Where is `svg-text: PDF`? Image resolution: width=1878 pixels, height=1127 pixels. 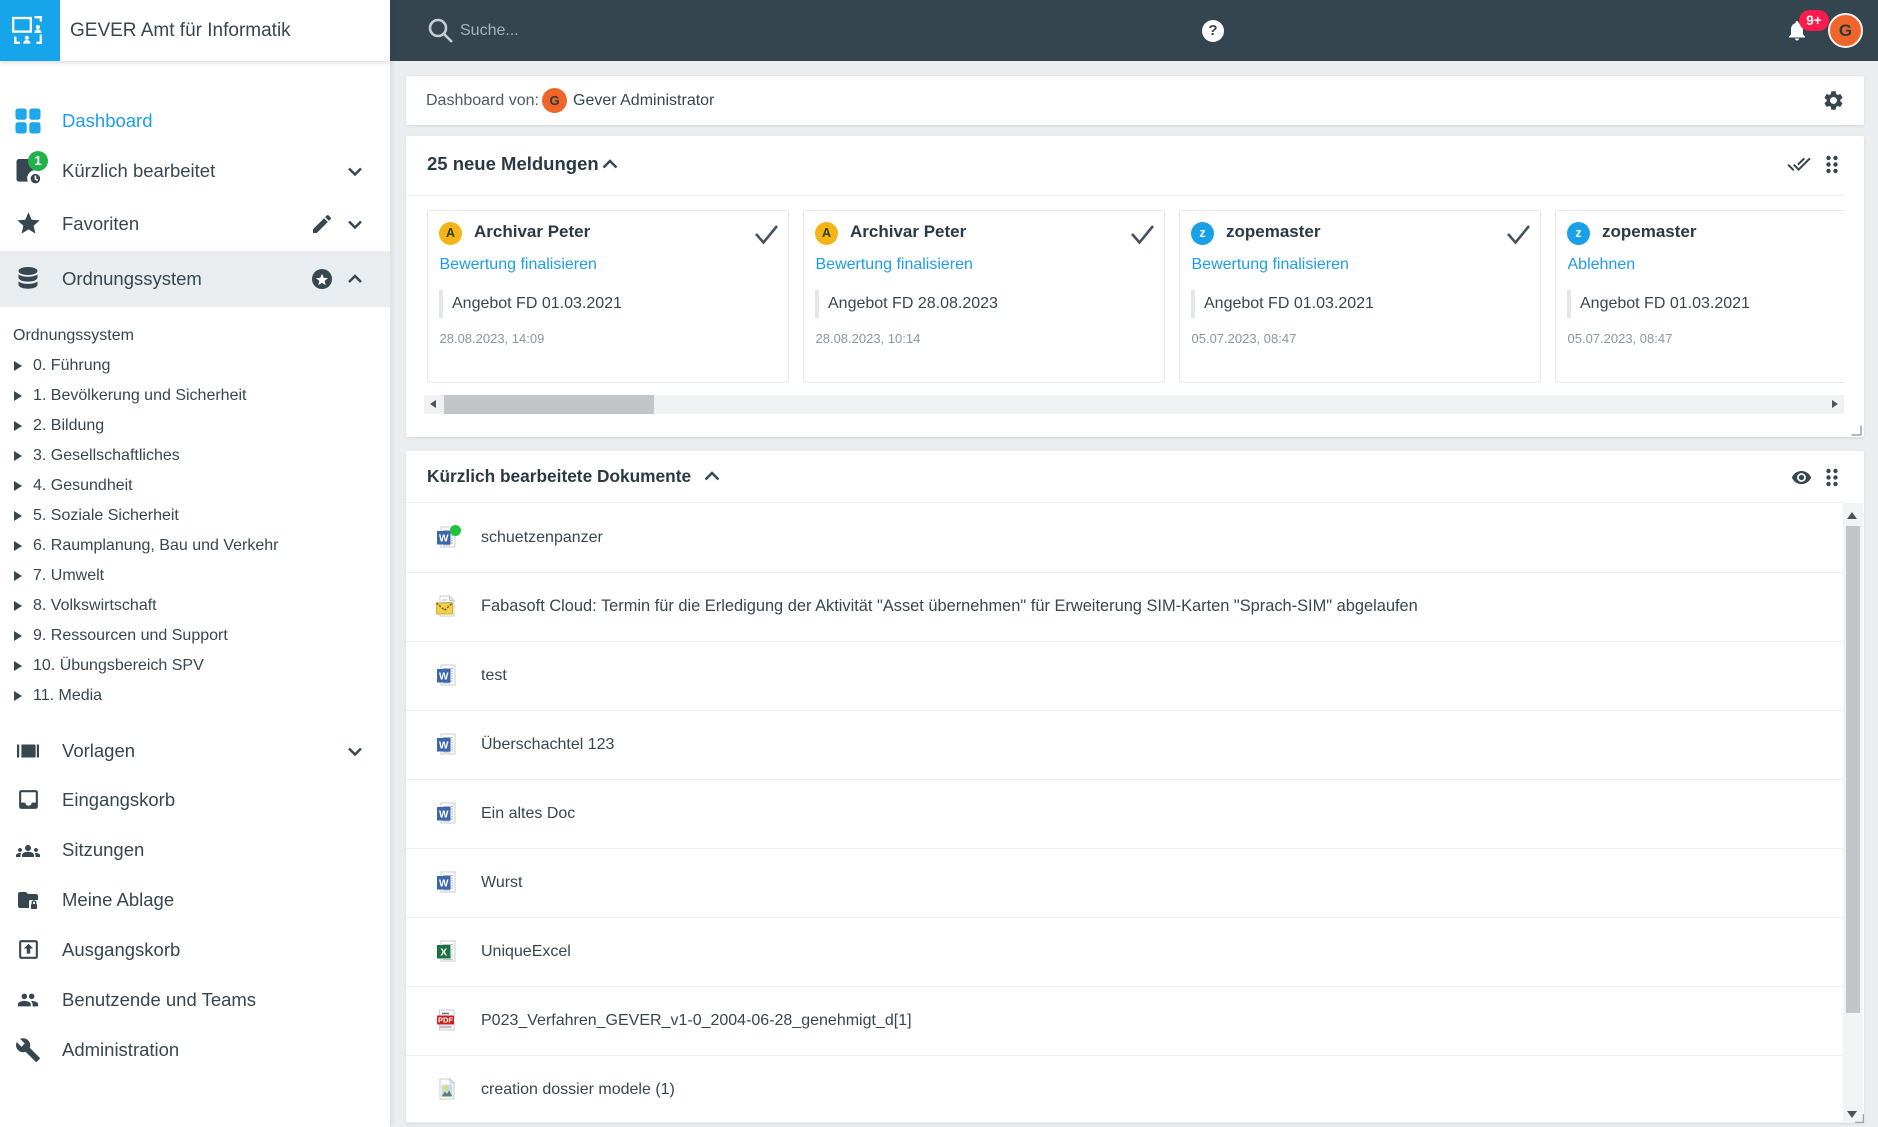
svg-text: PDF is located at coordinates (445, 1020).